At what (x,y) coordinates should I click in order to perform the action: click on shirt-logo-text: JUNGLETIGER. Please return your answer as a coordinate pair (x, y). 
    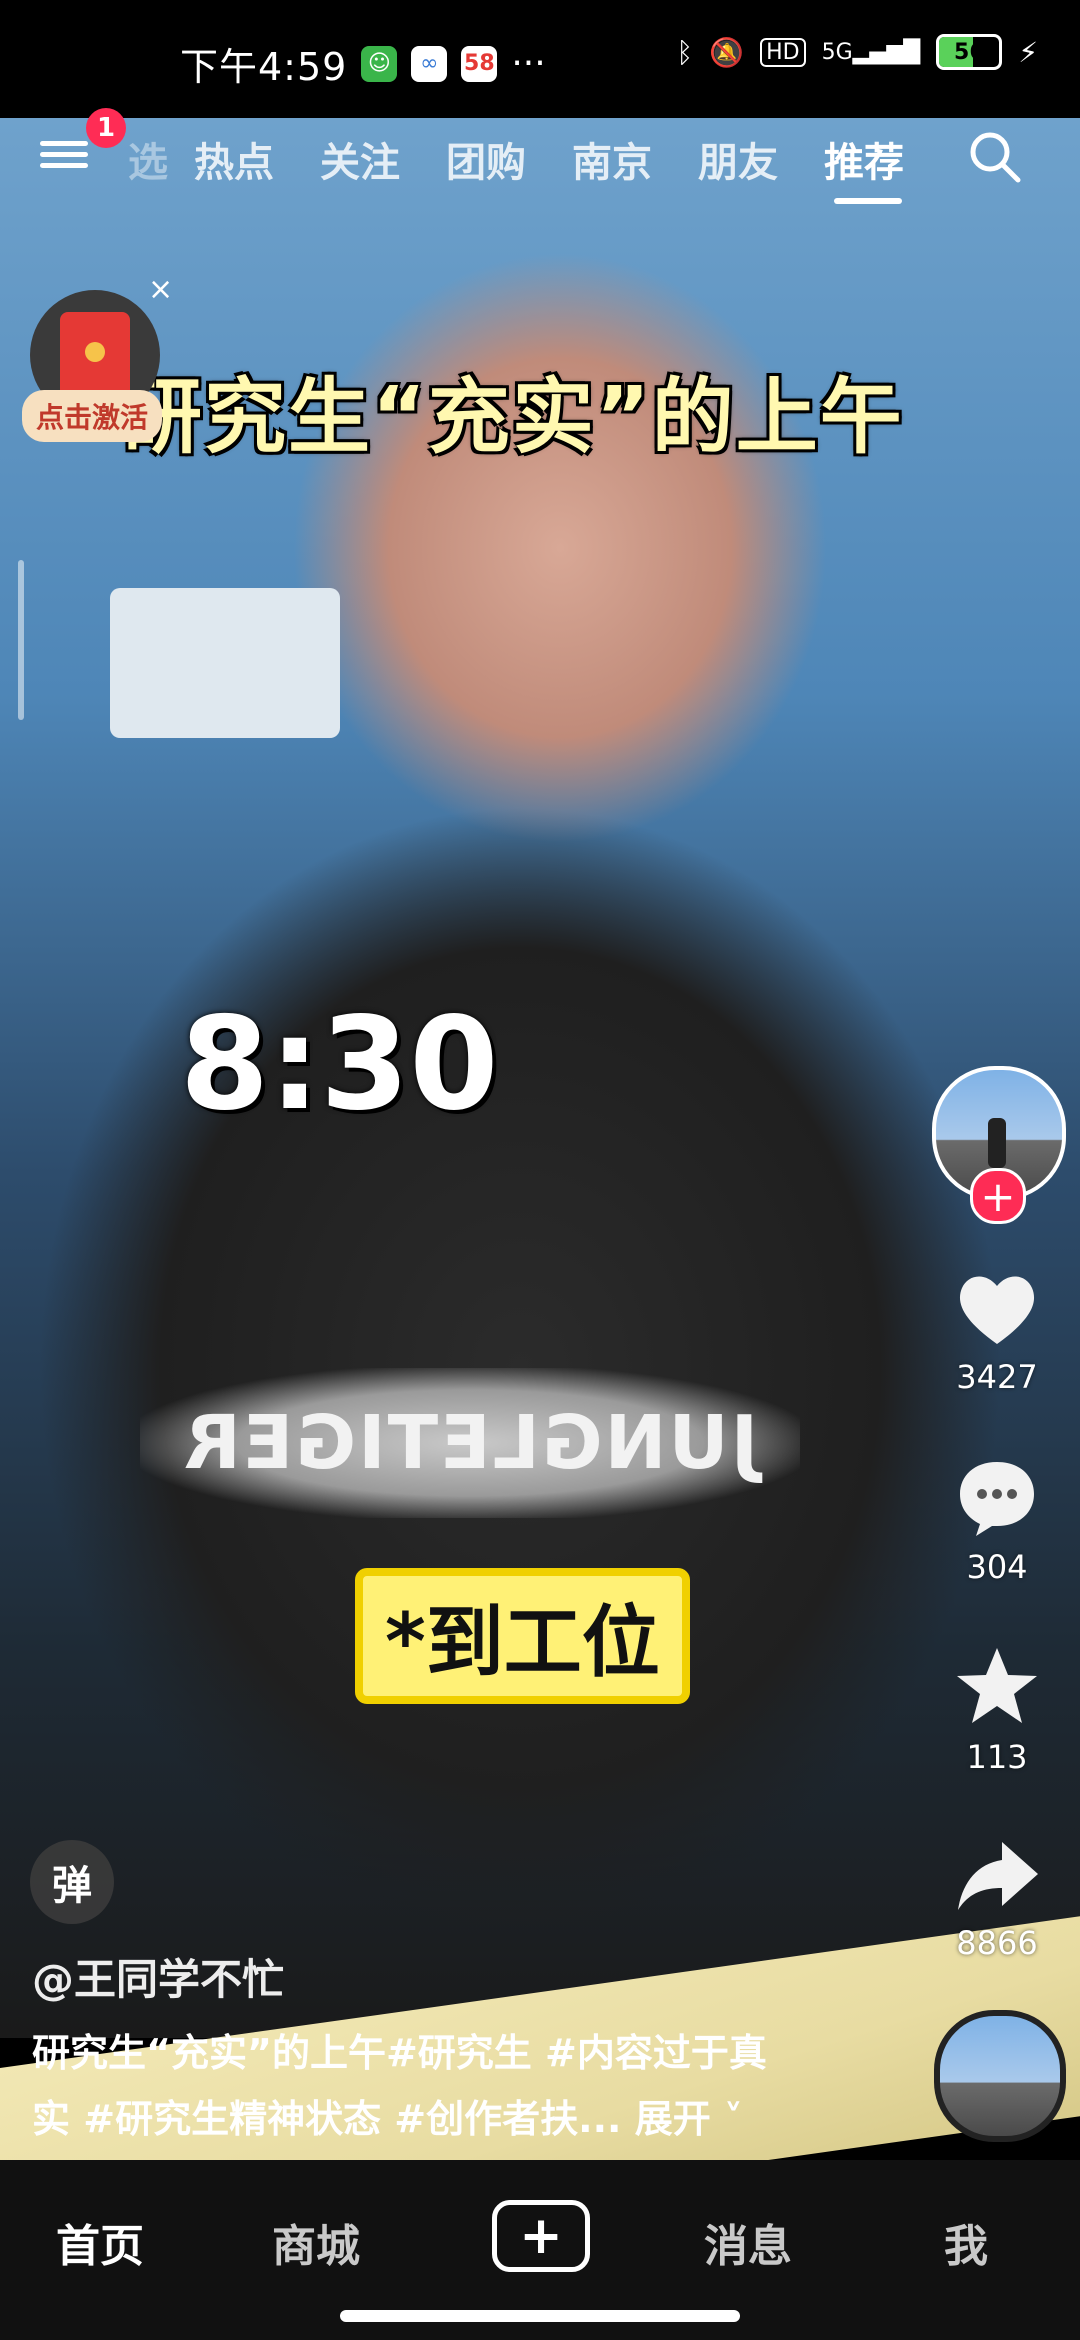
    Looking at the image, I should click on (470, 1443).